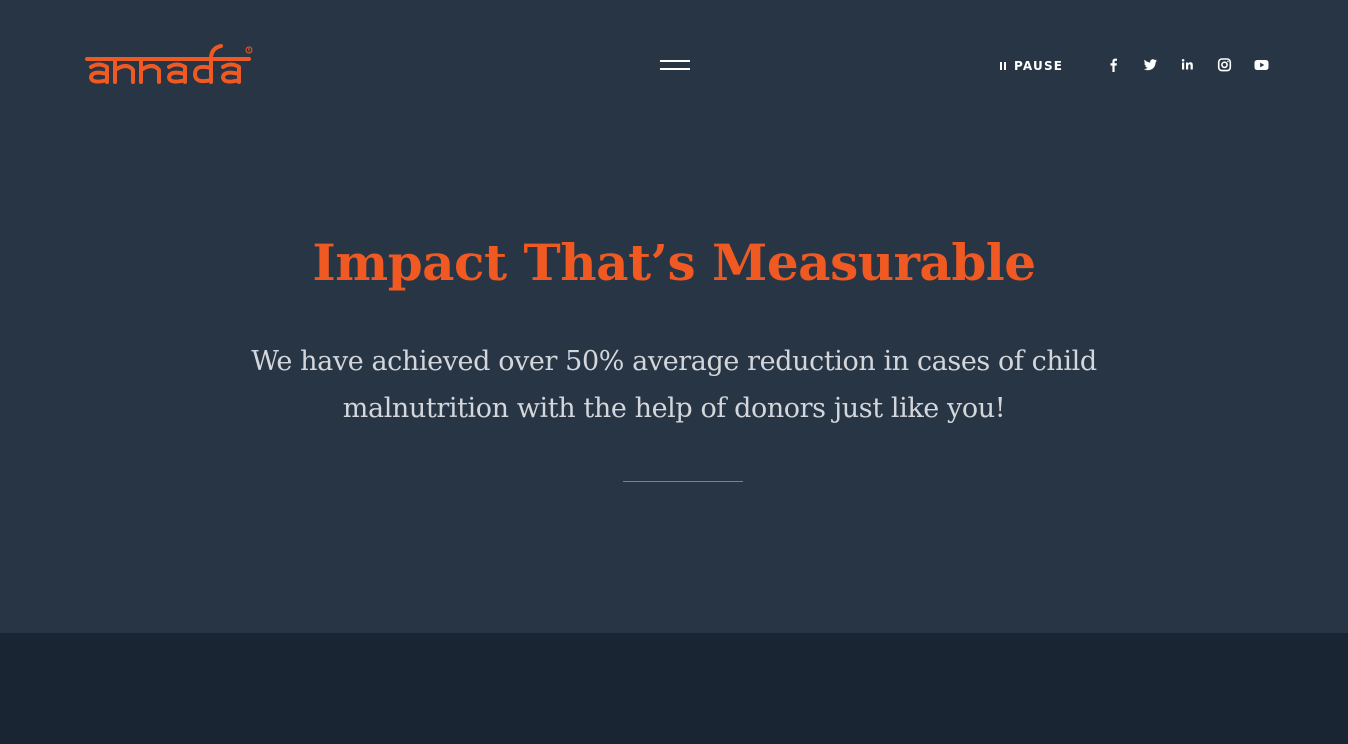 The height and width of the screenshot is (744, 1348). What do you see at coordinates (674, 262) in the screenshot?
I see `hero-title: Impact That’s Measurable` at bounding box center [674, 262].